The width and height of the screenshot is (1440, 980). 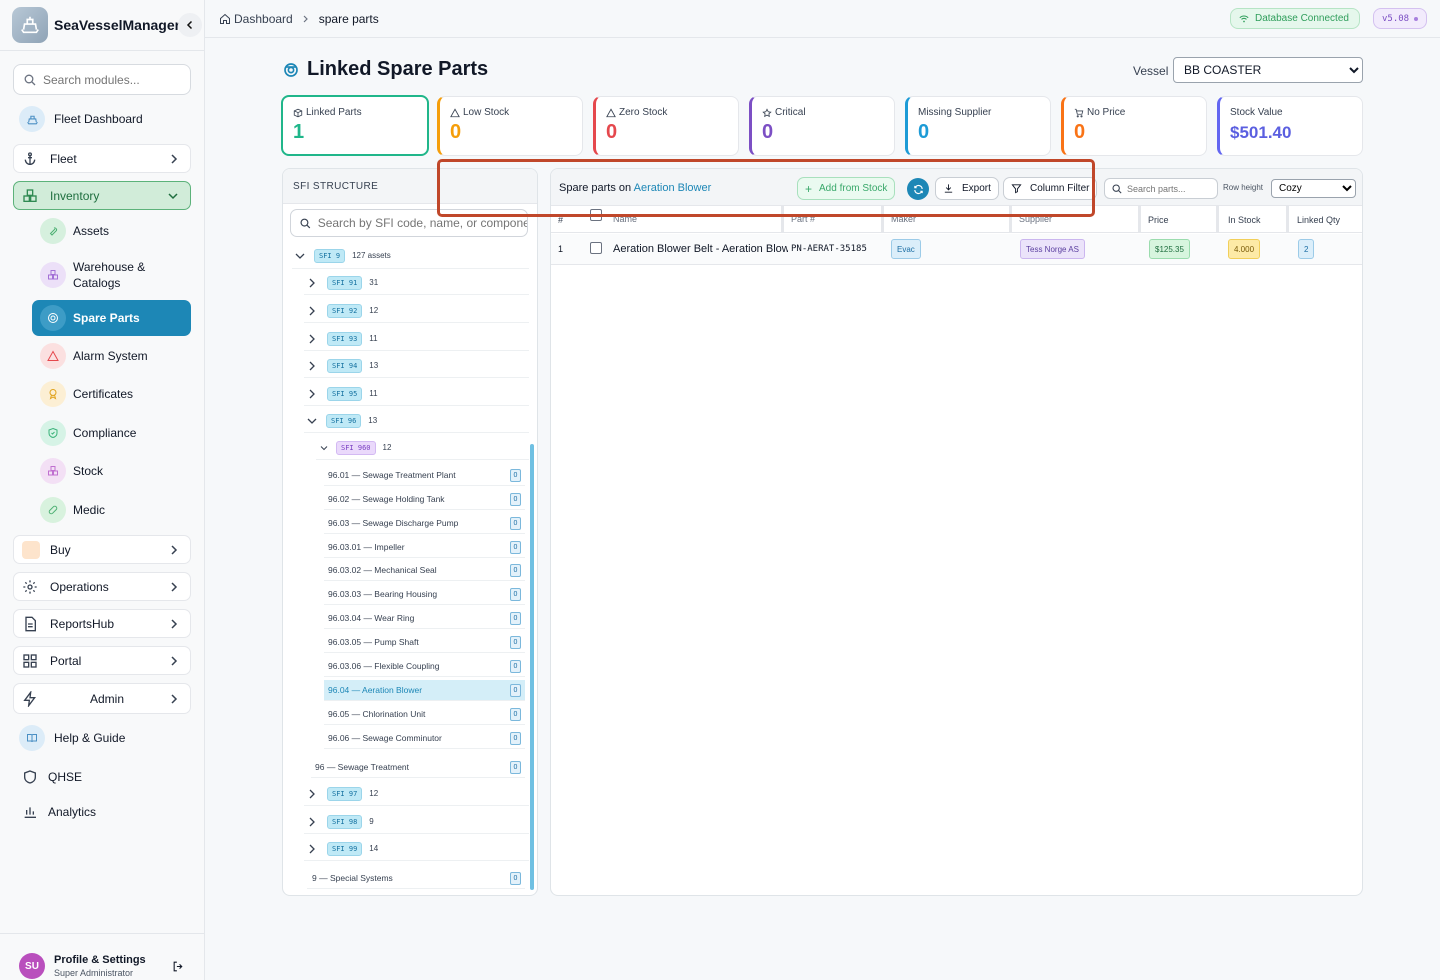 I want to click on sidebar-item-label: Inventory, so click(x=75, y=195).